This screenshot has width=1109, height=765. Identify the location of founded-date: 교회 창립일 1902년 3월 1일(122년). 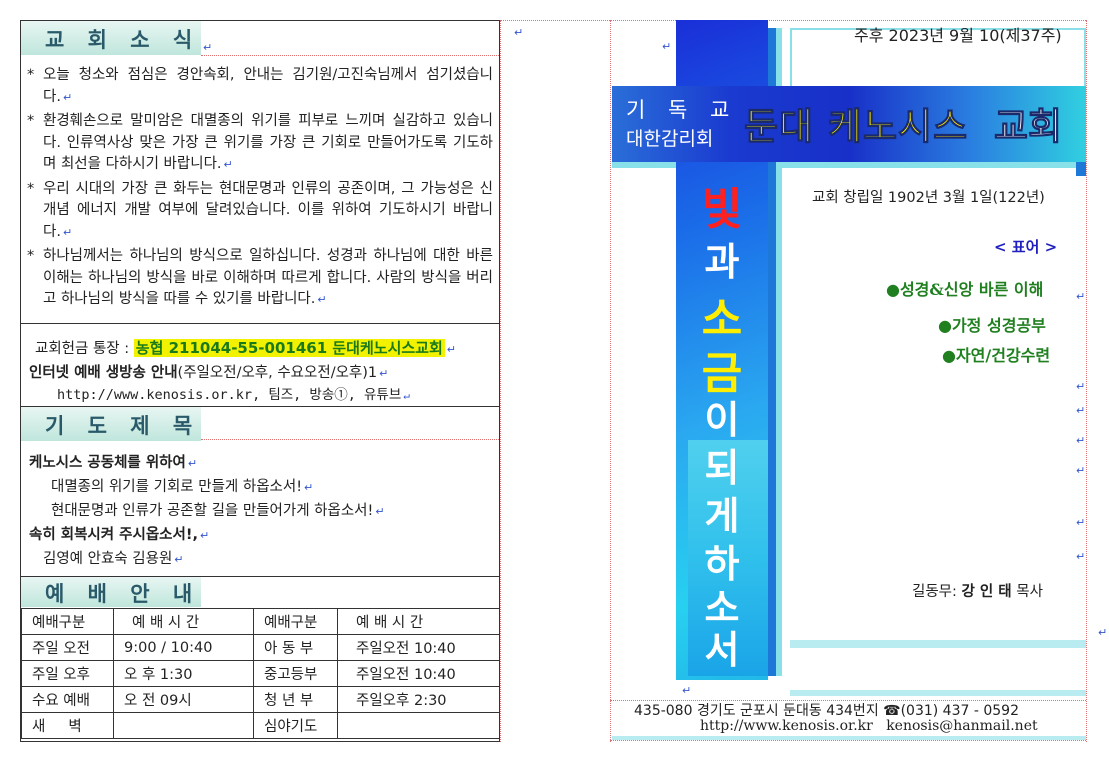
(928, 198).